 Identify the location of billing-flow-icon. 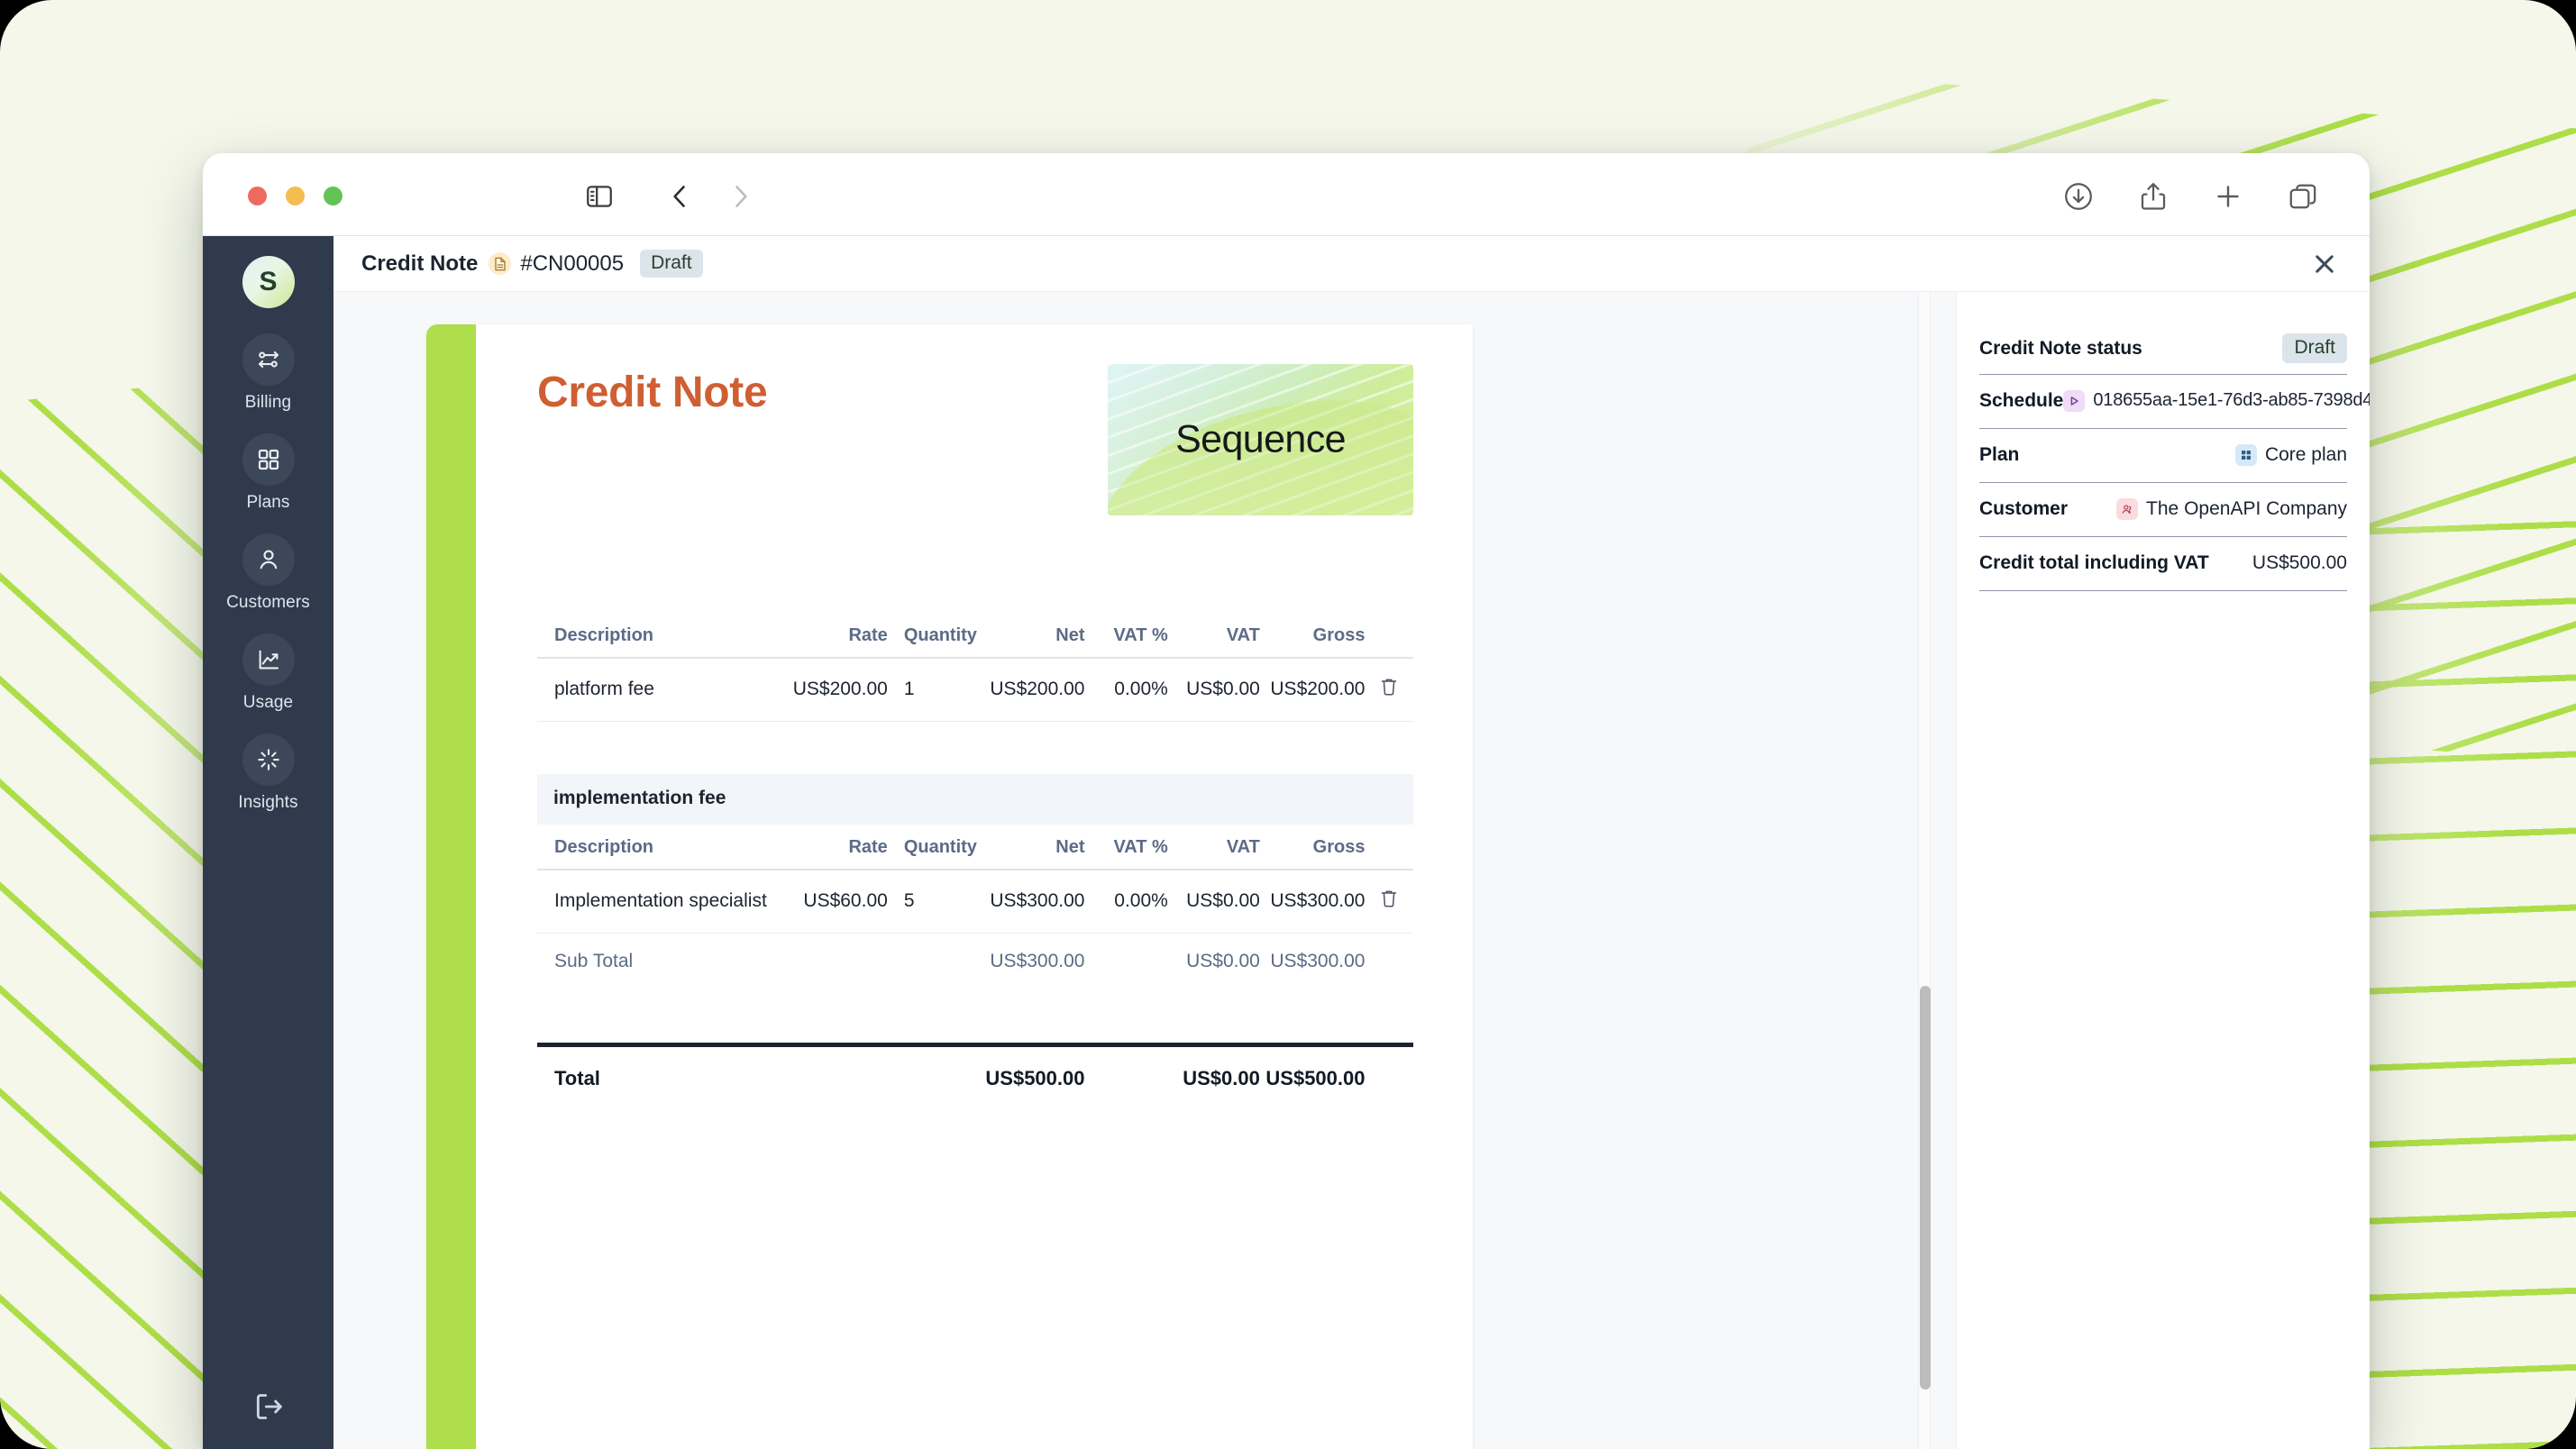
(268, 359).